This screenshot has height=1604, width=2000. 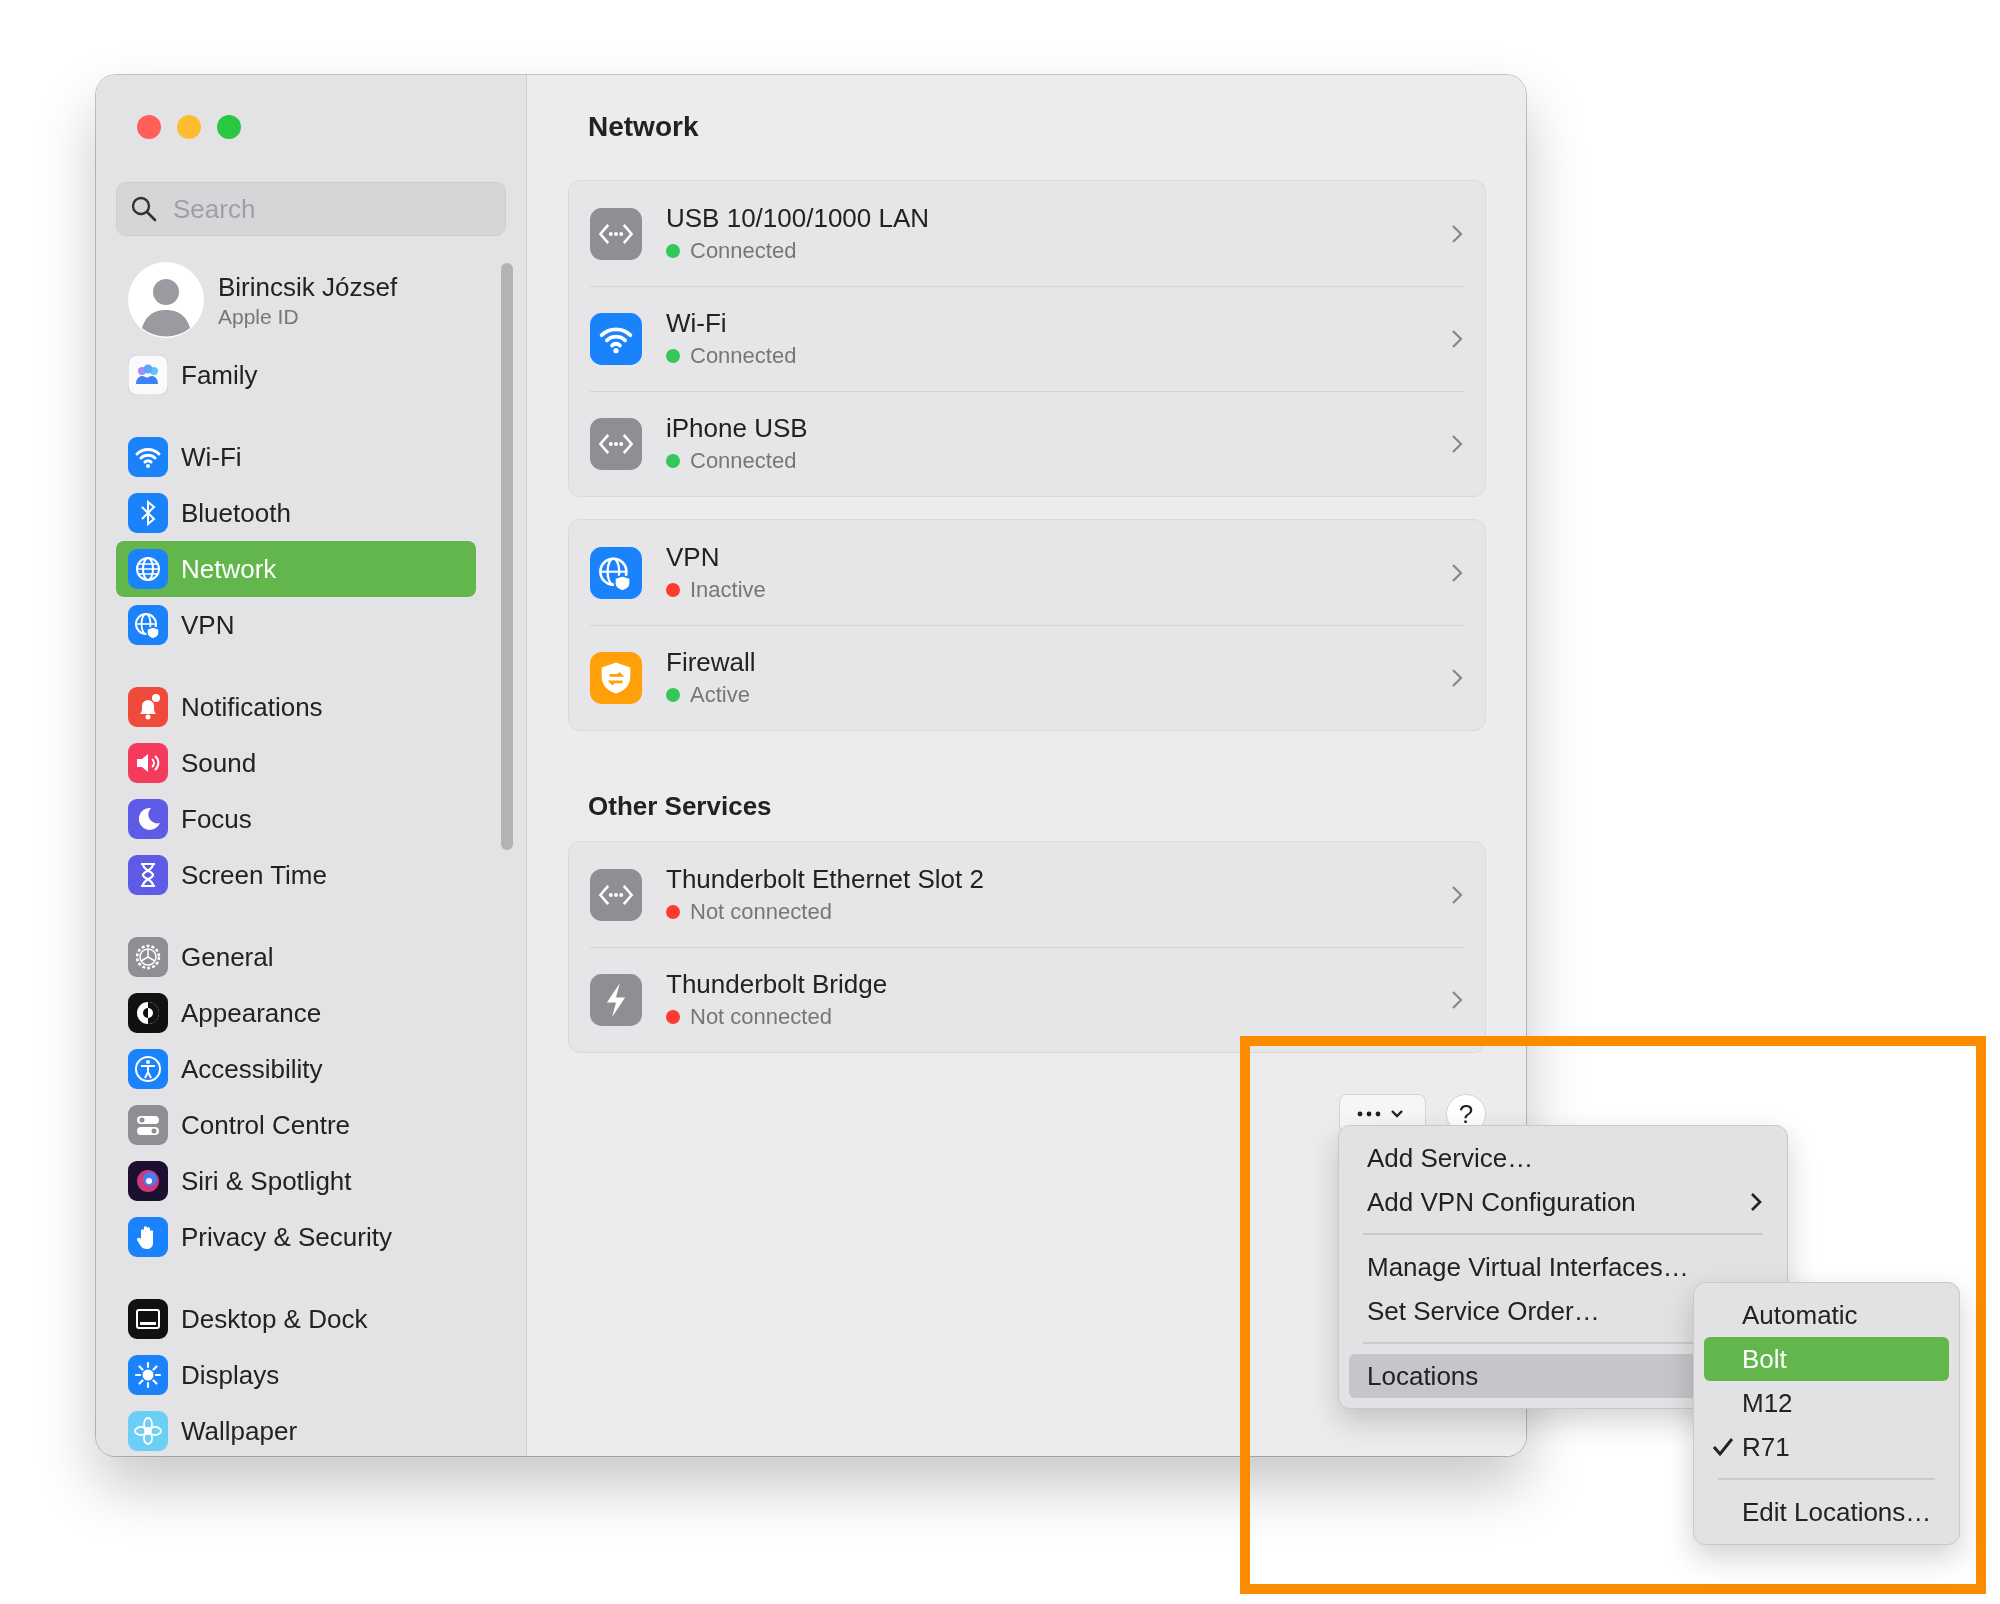 I want to click on sidebar-item: Focus, so click(x=296, y=819).